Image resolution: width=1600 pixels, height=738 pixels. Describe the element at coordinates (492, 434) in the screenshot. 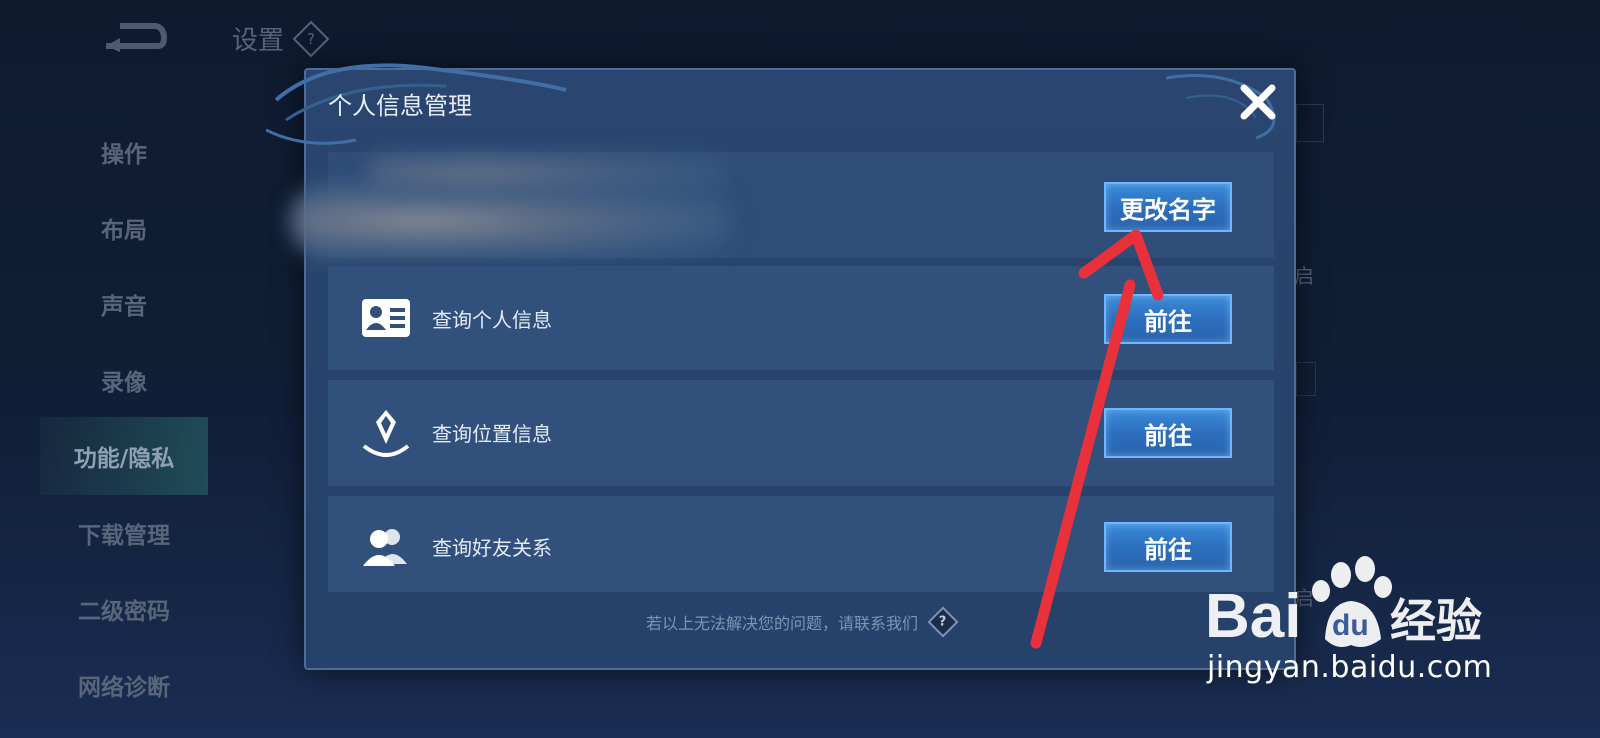

I see `row-label: 查询位置信息` at that location.